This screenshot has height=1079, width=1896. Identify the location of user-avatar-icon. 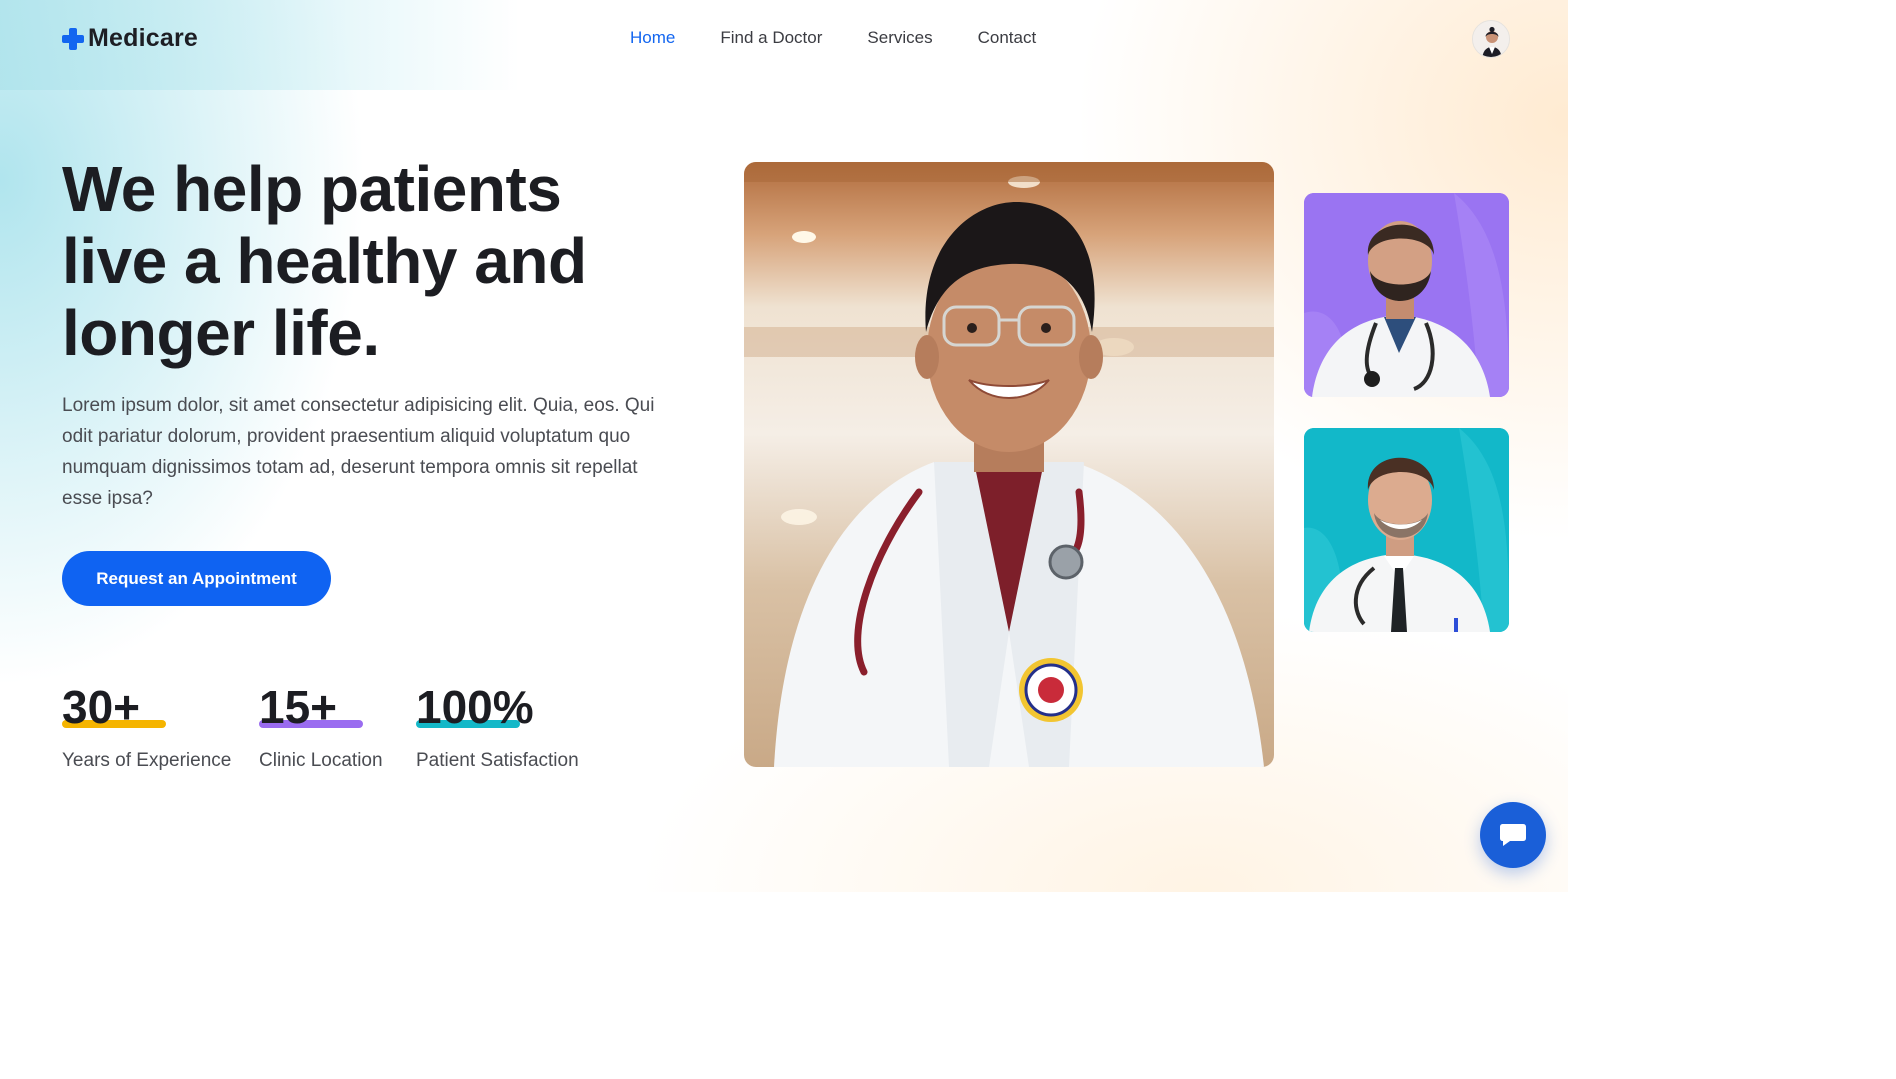
(1491, 39).